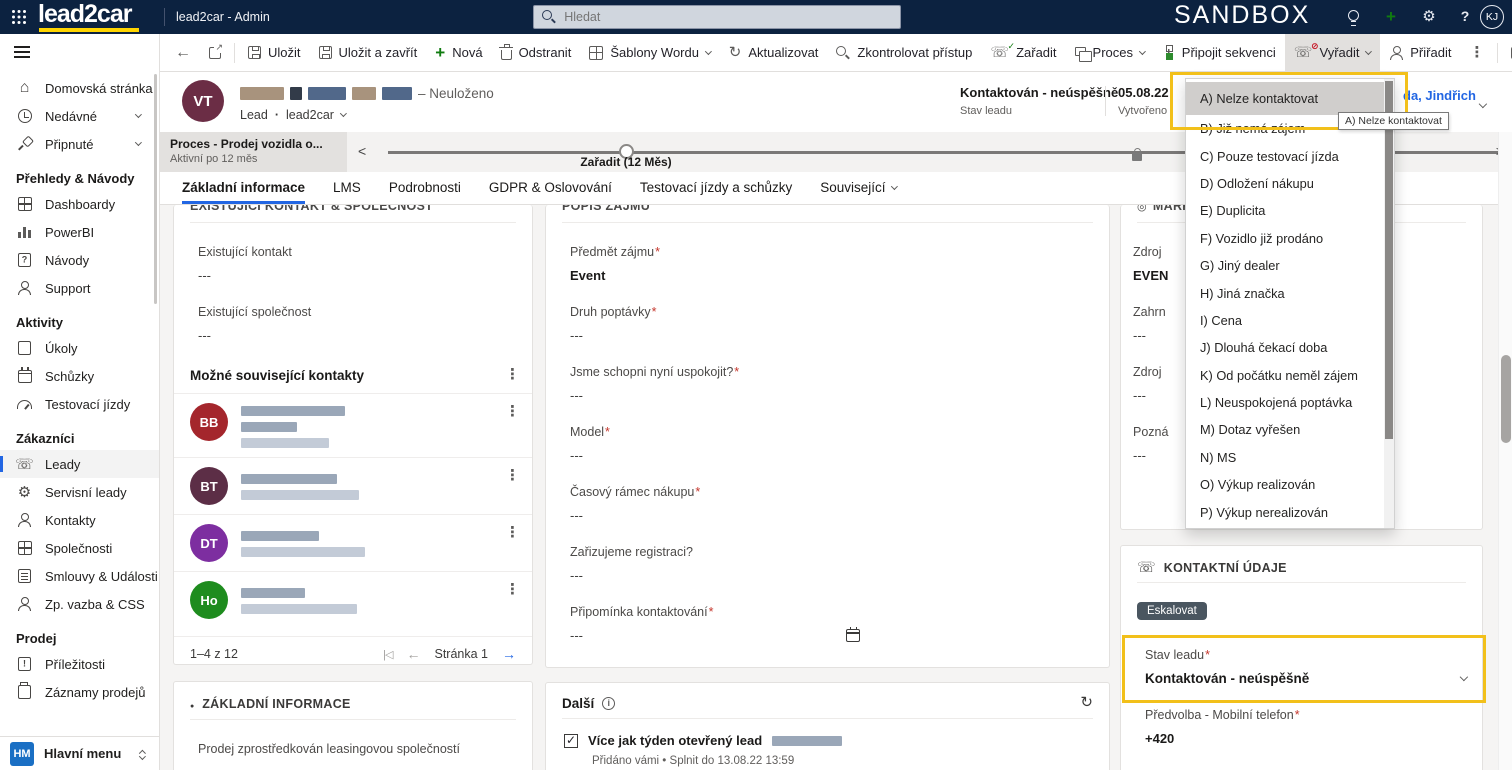 This screenshot has width=1512, height=770. What do you see at coordinates (1285, 210) in the screenshot?
I see `menu-item-e: E) Duplicita` at bounding box center [1285, 210].